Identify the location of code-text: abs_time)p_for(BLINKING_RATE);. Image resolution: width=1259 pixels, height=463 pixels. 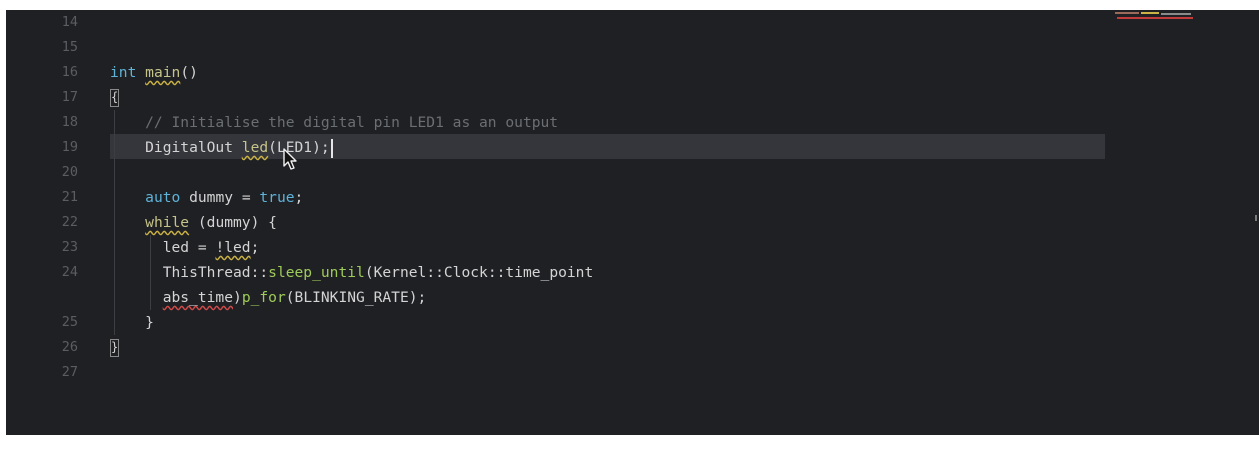
(268, 297).